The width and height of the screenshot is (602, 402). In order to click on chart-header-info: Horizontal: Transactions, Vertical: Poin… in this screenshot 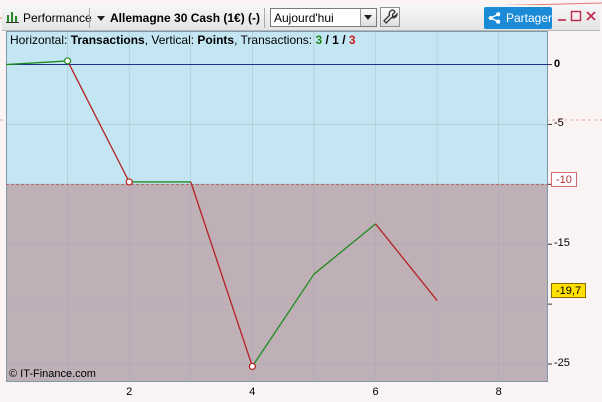, I will do `click(183, 40)`.